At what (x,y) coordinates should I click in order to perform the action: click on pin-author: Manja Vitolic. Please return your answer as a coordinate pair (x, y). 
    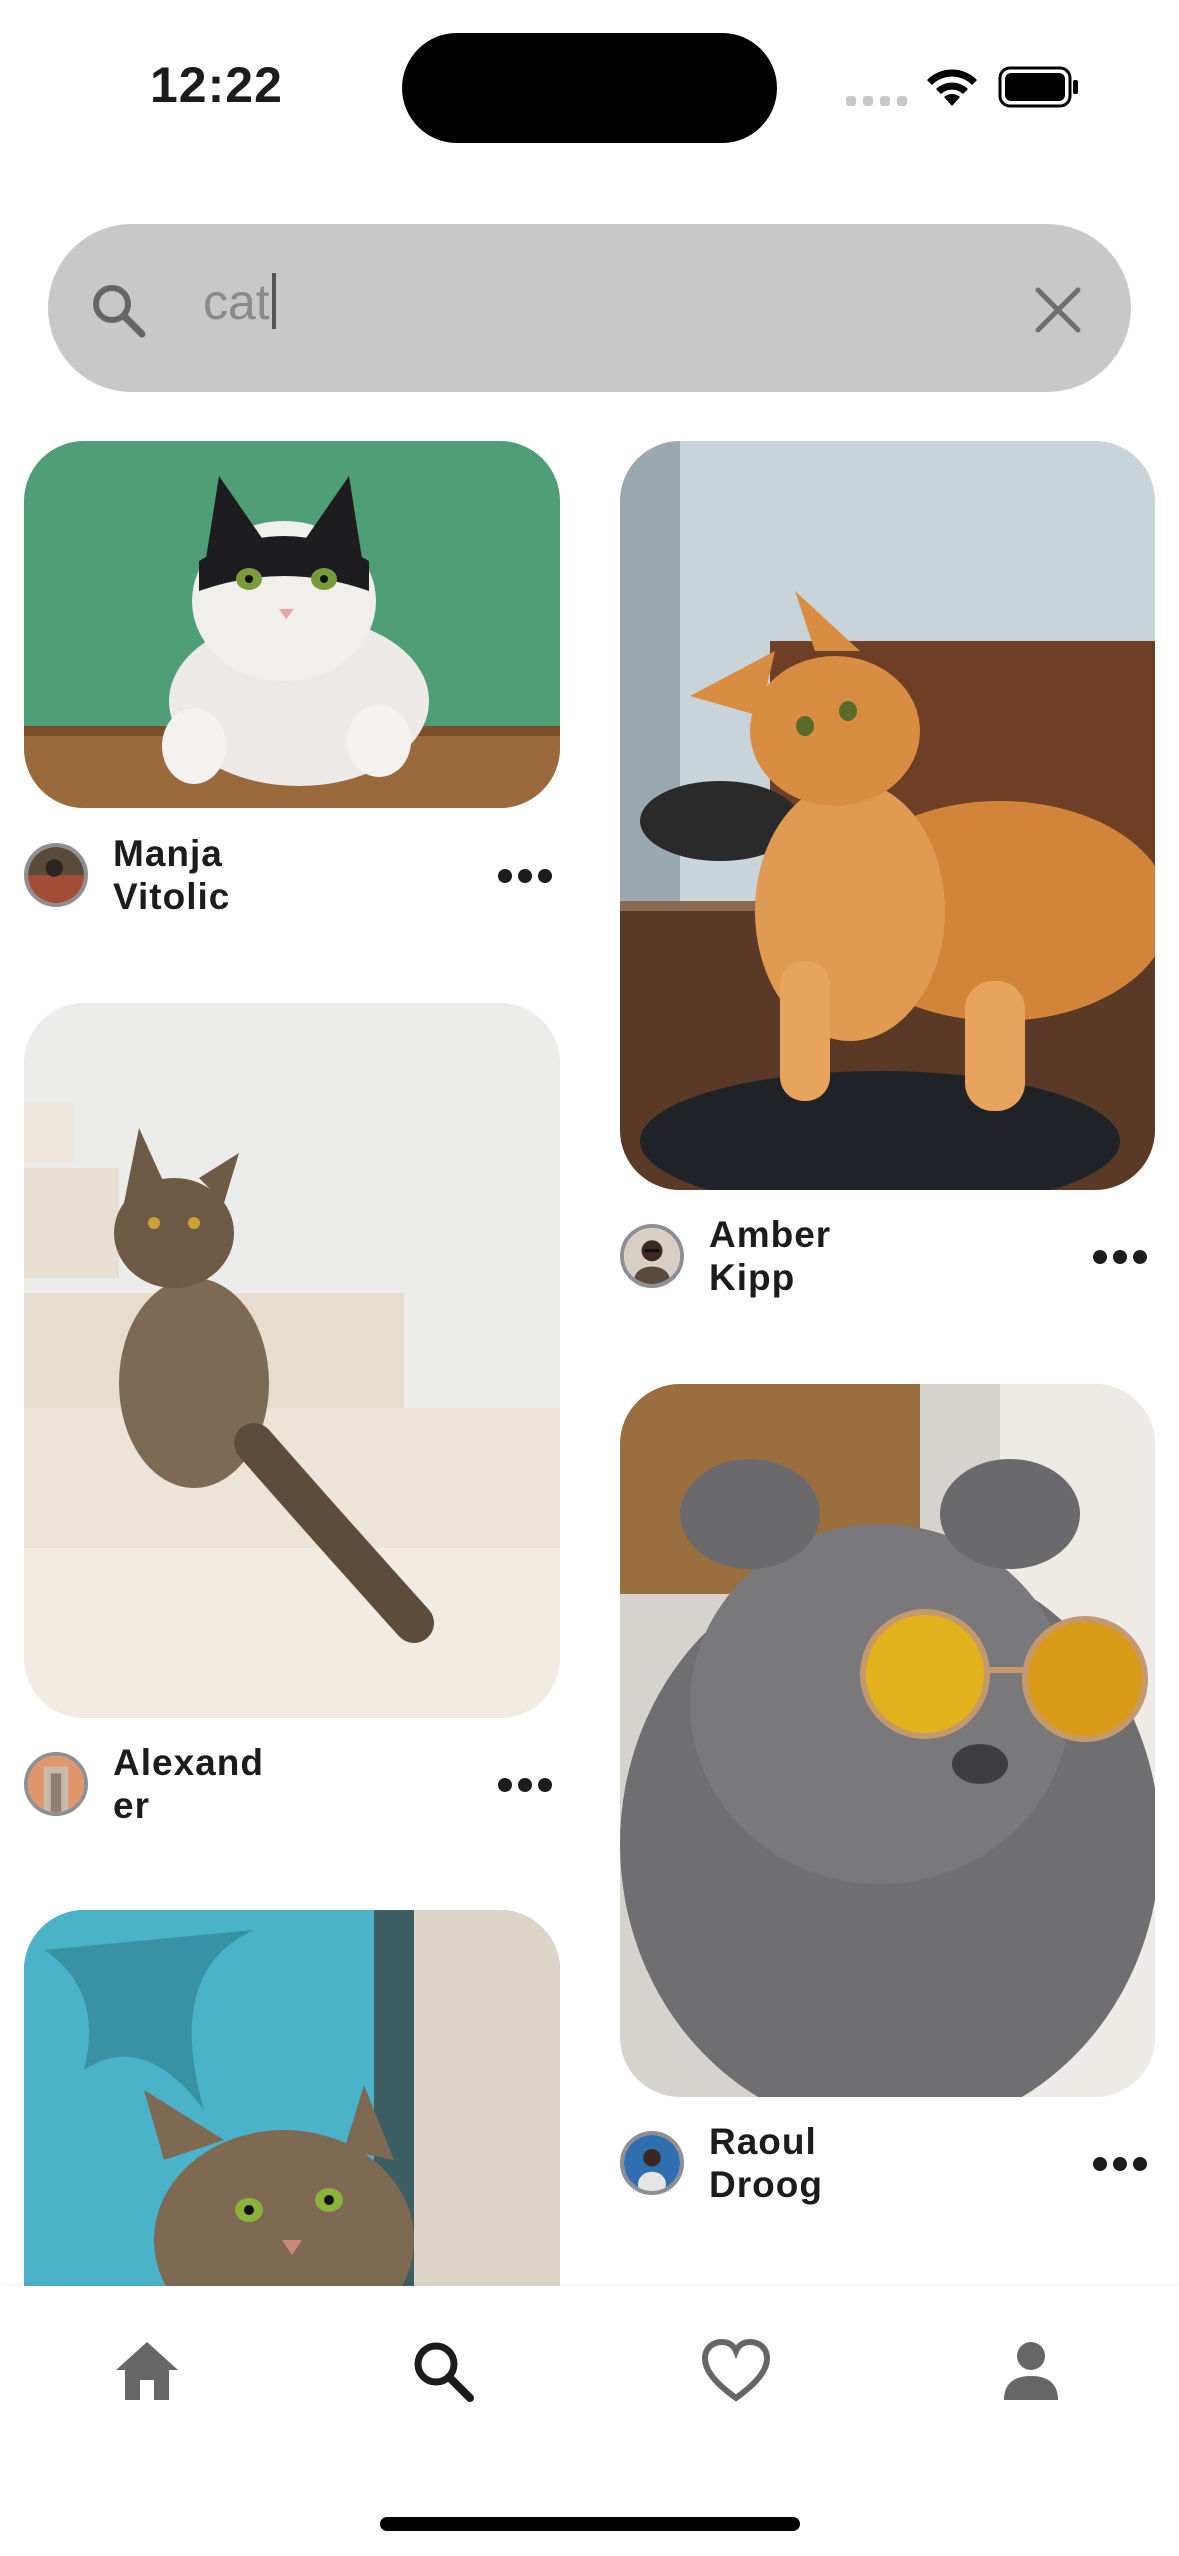
    Looking at the image, I should click on (171, 875).